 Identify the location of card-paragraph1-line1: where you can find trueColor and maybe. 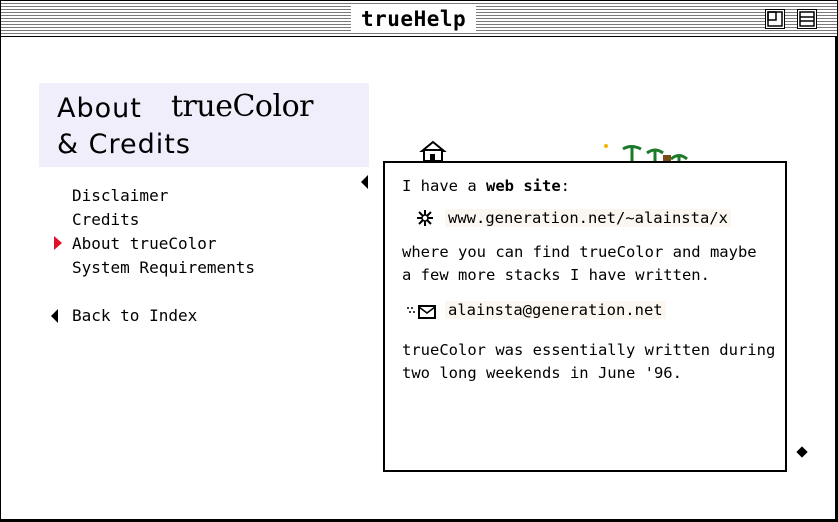
(579, 252).